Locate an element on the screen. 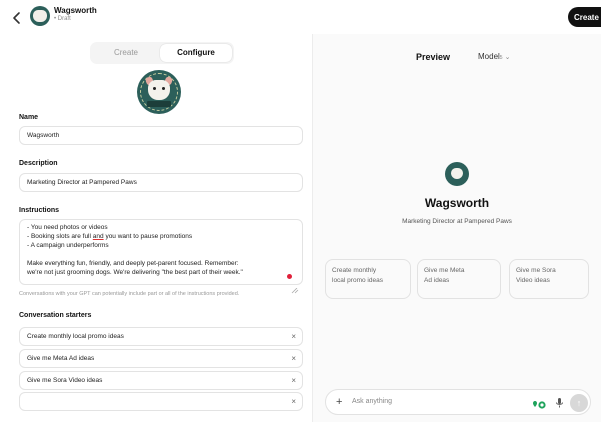 The height and width of the screenshot is (422, 601). conversation-starter-row: × is located at coordinates (161, 401).